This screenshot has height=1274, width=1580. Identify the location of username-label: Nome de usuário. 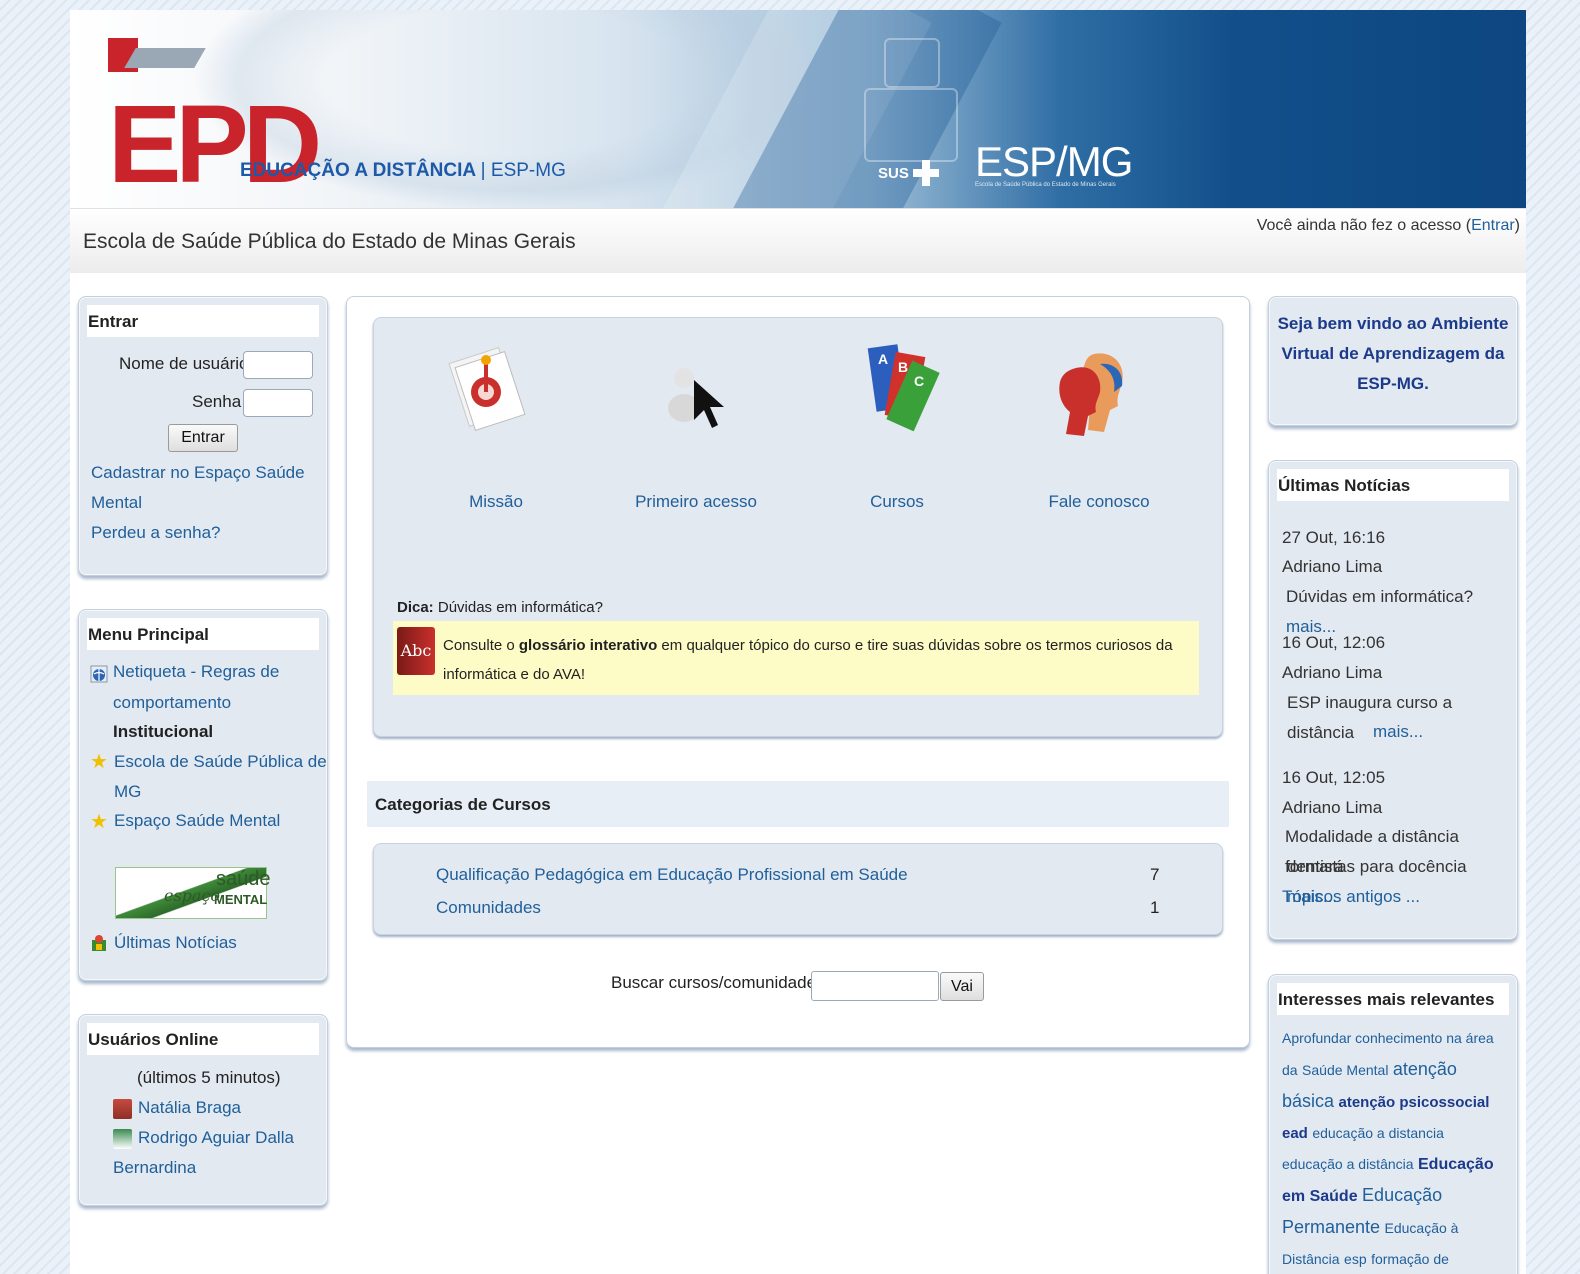
(184, 363).